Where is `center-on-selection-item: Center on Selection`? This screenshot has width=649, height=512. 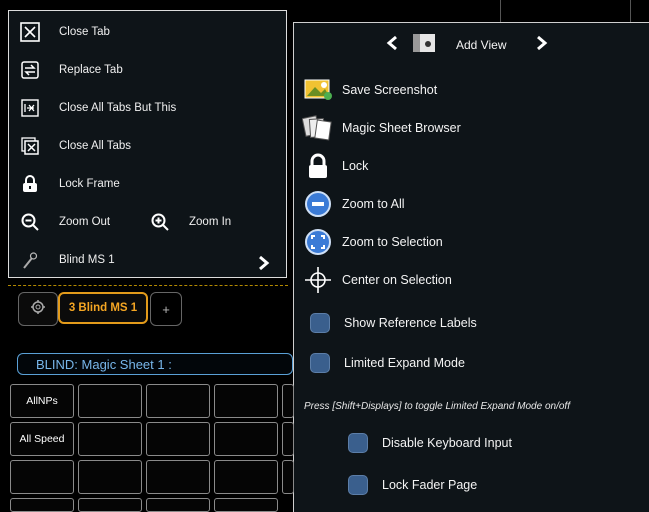 center-on-selection-item: Center on Selection is located at coordinates (377, 280).